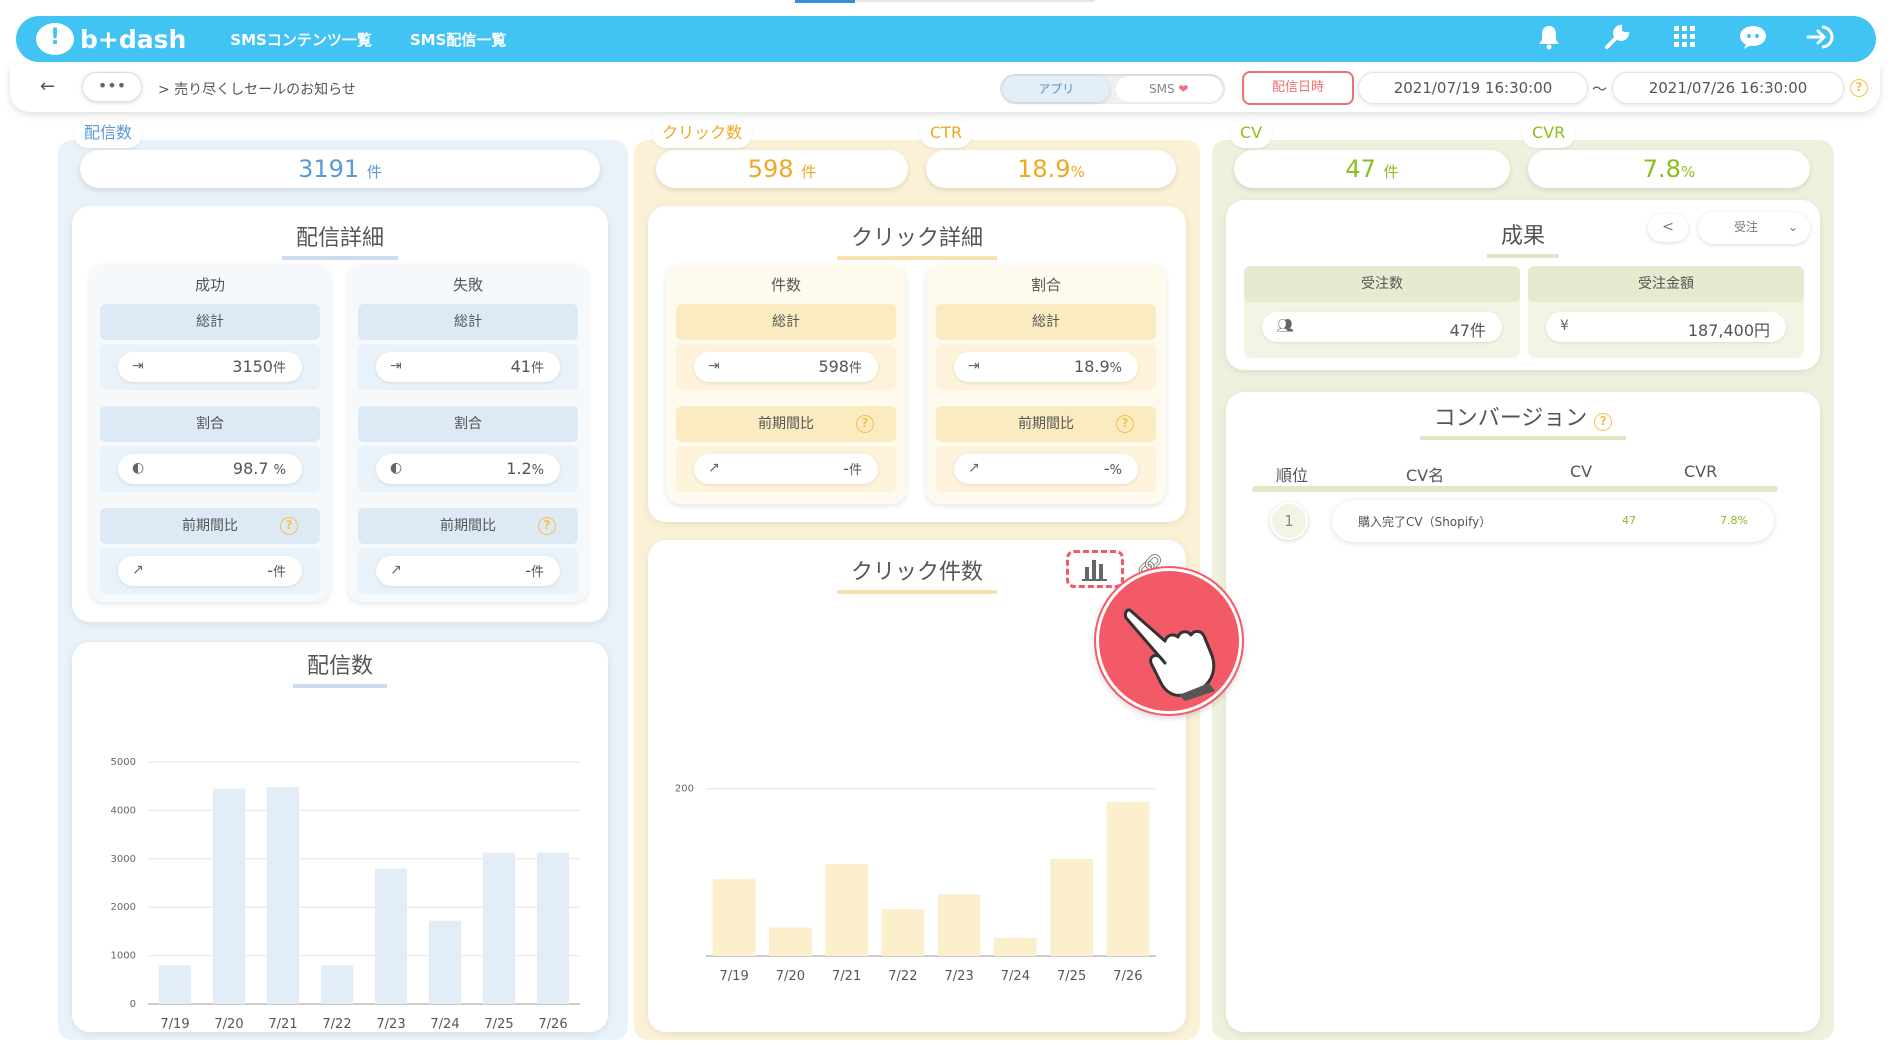 This screenshot has width=1890, height=1063. What do you see at coordinates (444, 1024) in the screenshot?
I see `x-tick-label: 7/24` at bounding box center [444, 1024].